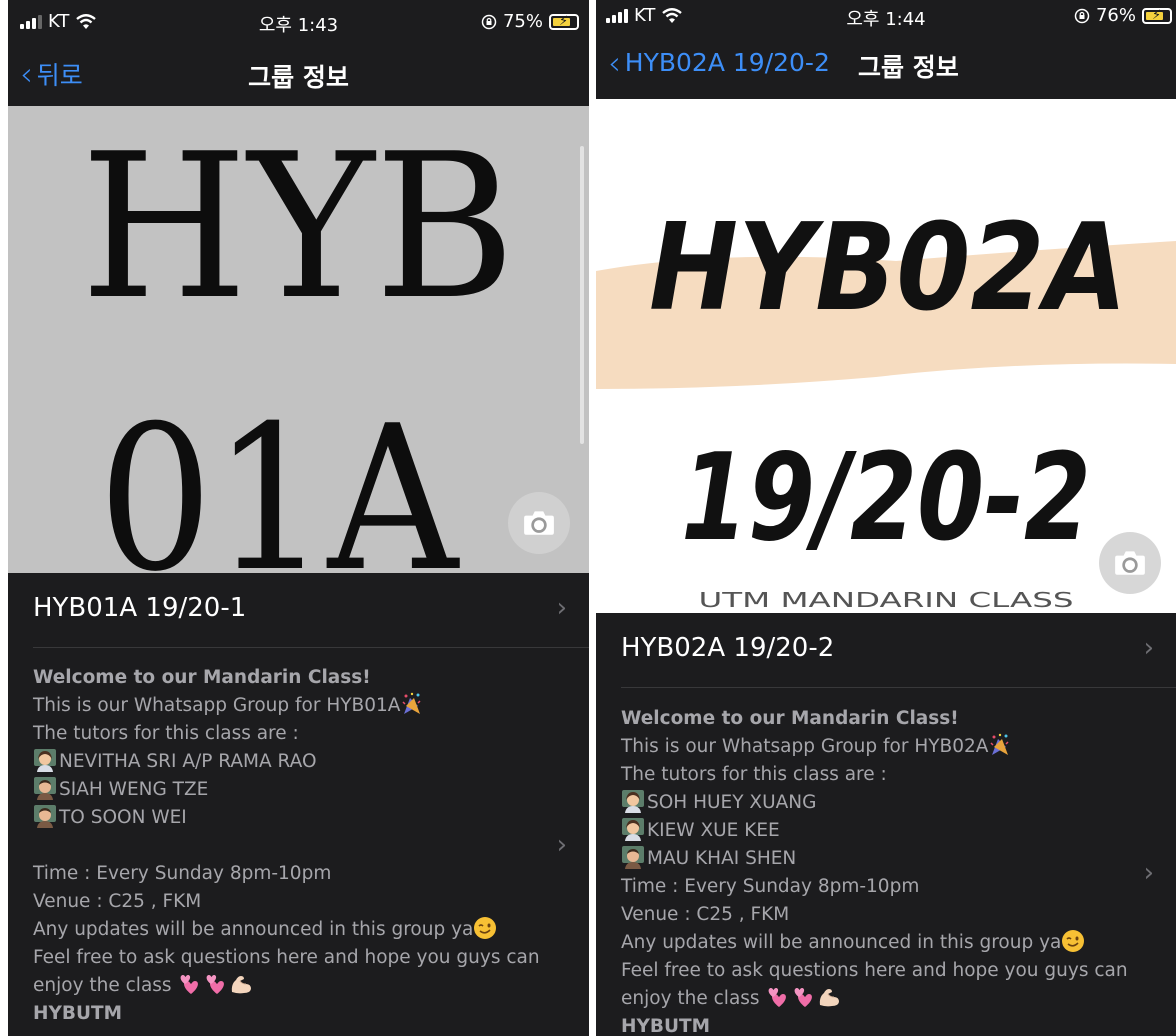  What do you see at coordinates (894, 803) in the screenshot?
I see `tutor-line: SOH HUEY XUANG` at bounding box center [894, 803].